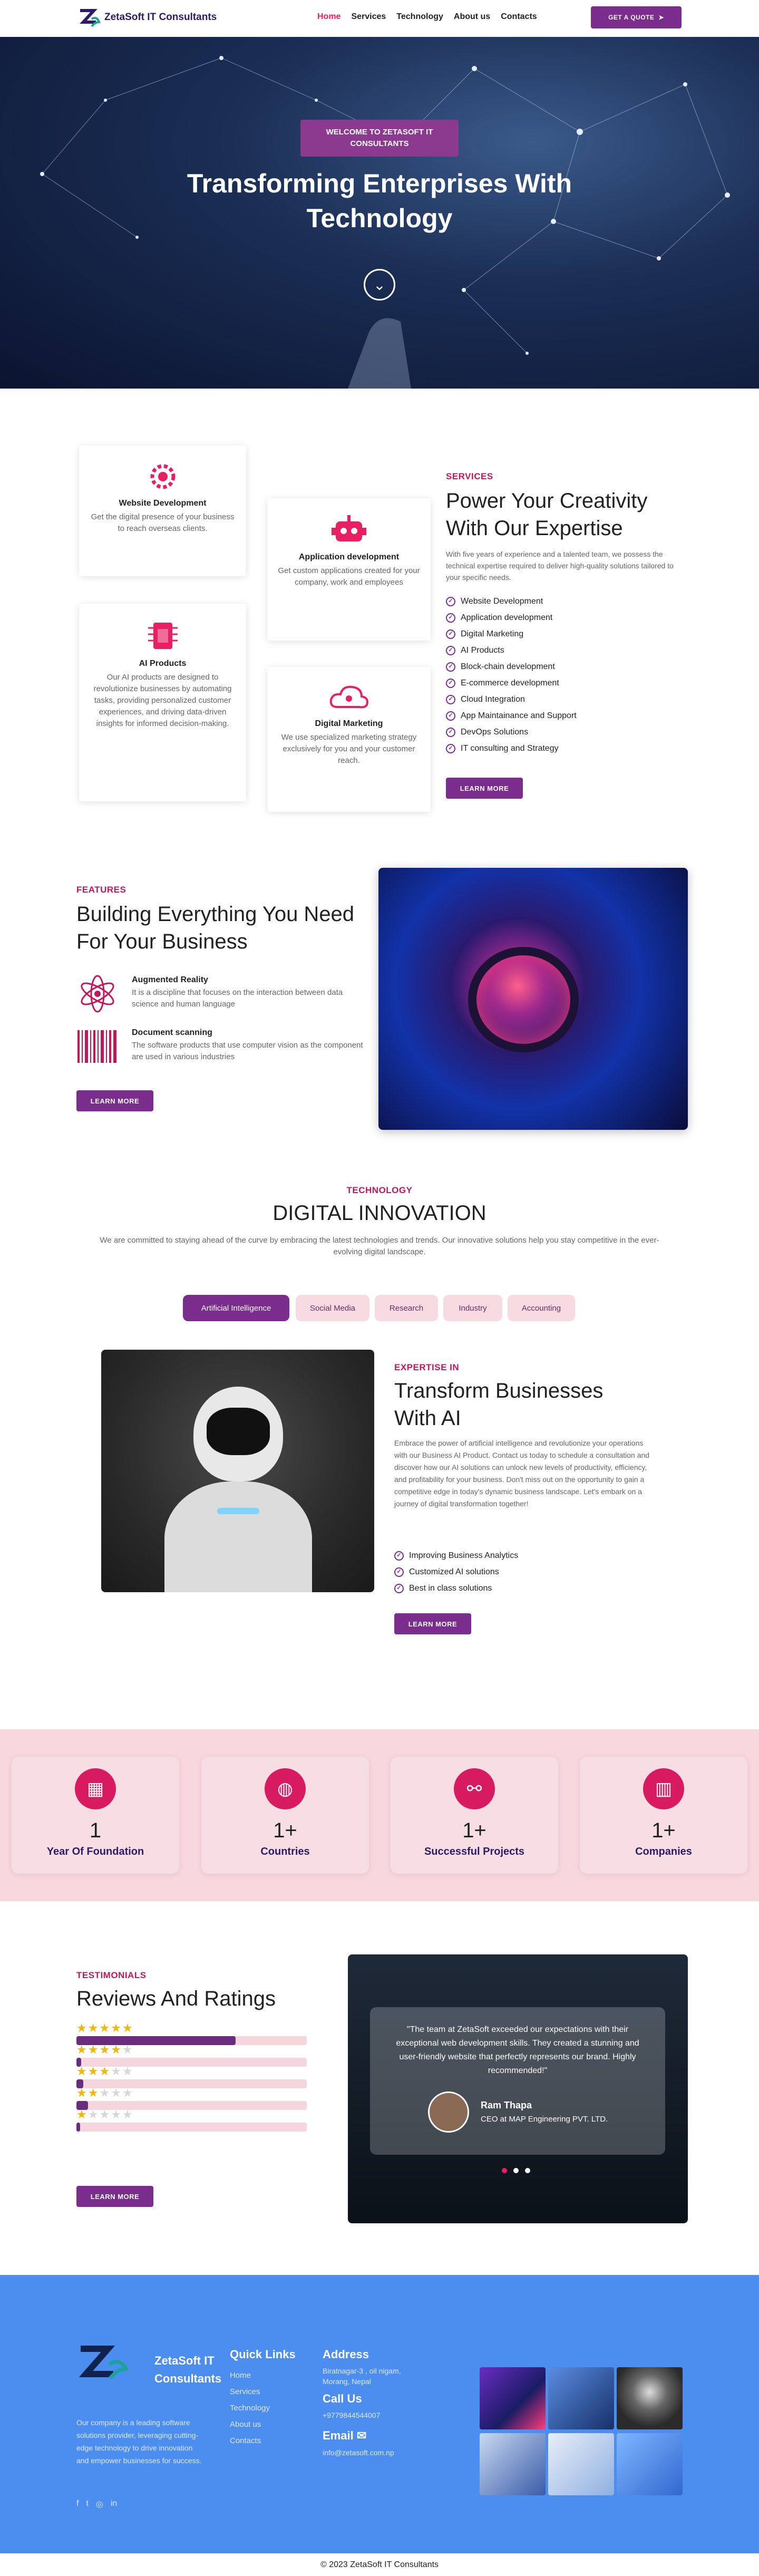  What do you see at coordinates (77, 2504) in the screenshot?
I see `facebook-icon: f` at bounding box center [77, 2504].